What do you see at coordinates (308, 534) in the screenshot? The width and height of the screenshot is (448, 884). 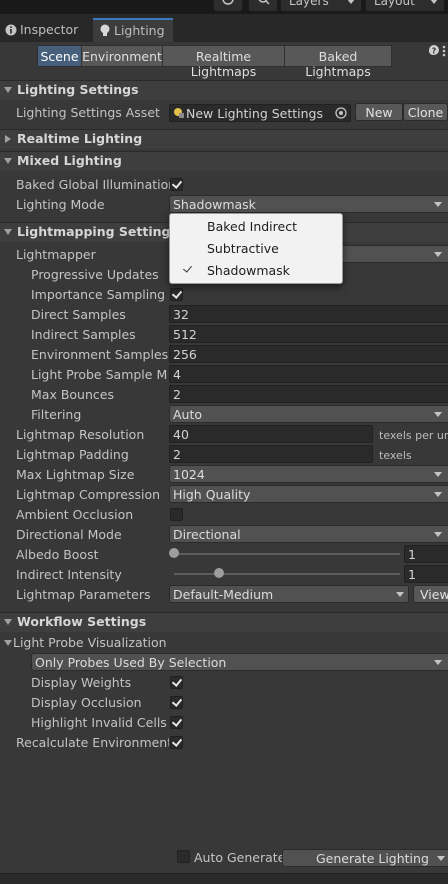 I see `directional-mode-dropdown: Directional` at bounding box center [308, 534].